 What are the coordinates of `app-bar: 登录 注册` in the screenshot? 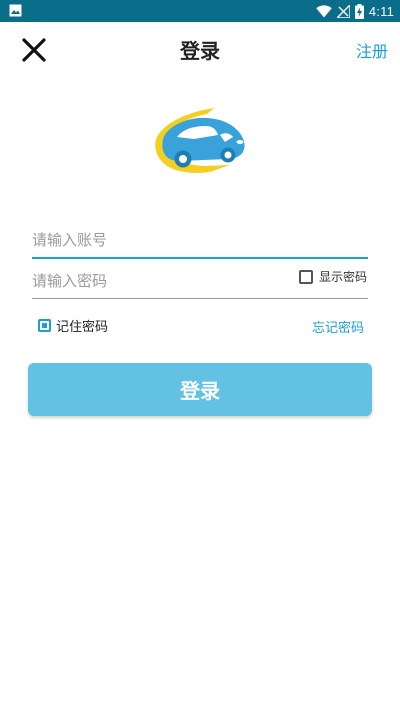 It's located at (200, 48).